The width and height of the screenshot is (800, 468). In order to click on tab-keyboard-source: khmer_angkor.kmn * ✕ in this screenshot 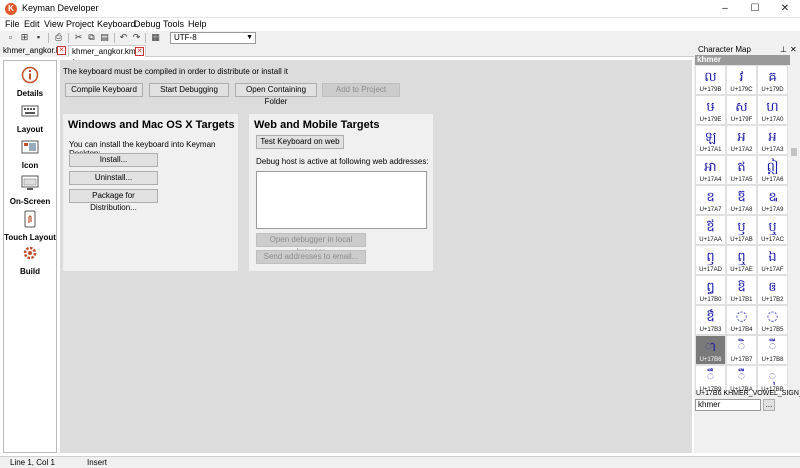, I will do `click(107, 56)`.